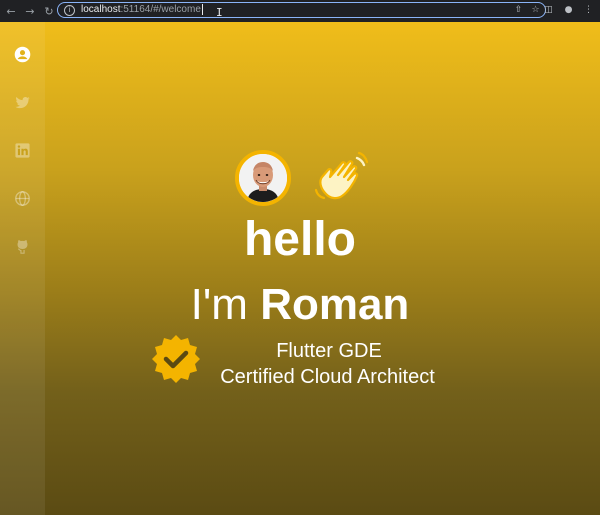  I want to click on name-text: Roman, so click(335, 304).